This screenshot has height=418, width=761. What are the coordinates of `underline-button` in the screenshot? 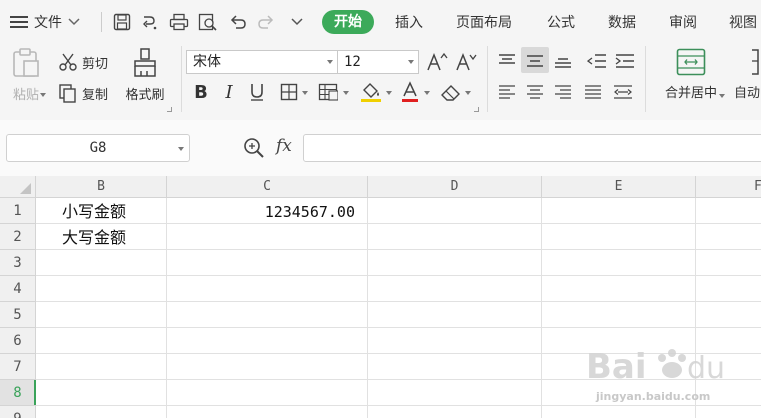 It's located at (257, 92).